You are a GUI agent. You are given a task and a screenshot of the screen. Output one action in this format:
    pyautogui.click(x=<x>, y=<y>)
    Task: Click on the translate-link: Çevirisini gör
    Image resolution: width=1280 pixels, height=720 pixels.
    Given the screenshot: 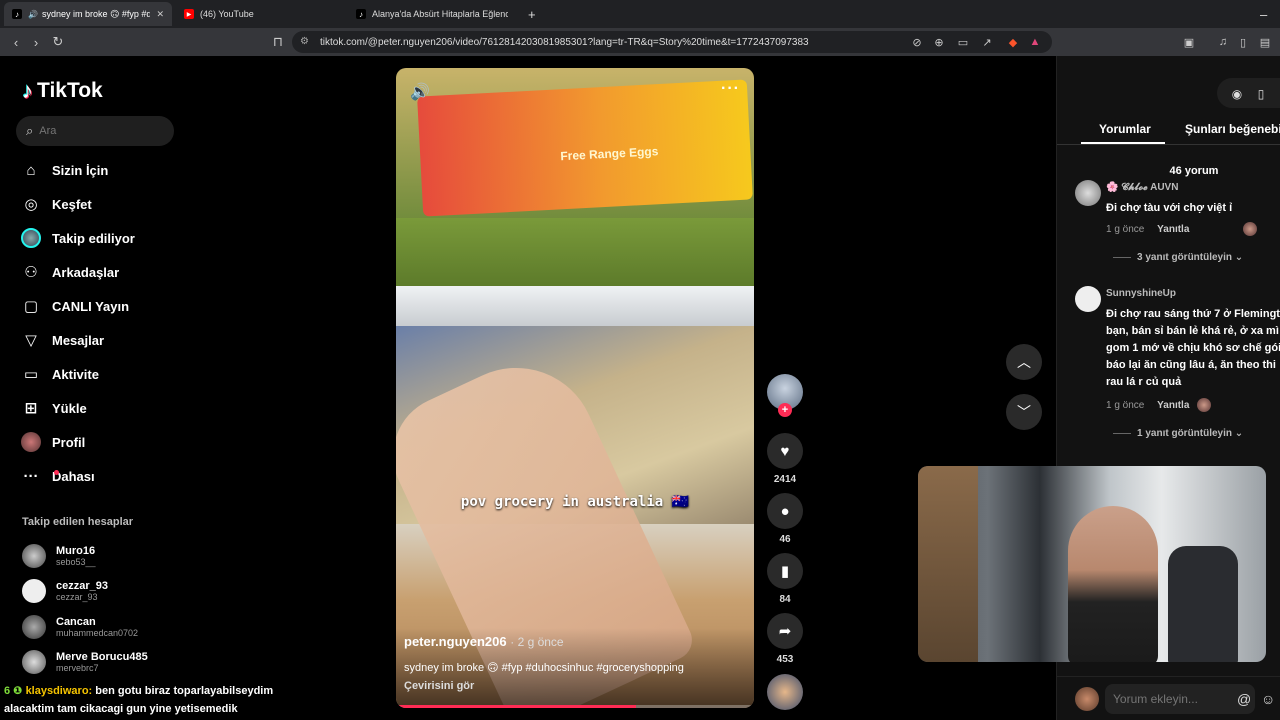 What is the action you would take?
    pyautogui.click(x=439, y=686)
    